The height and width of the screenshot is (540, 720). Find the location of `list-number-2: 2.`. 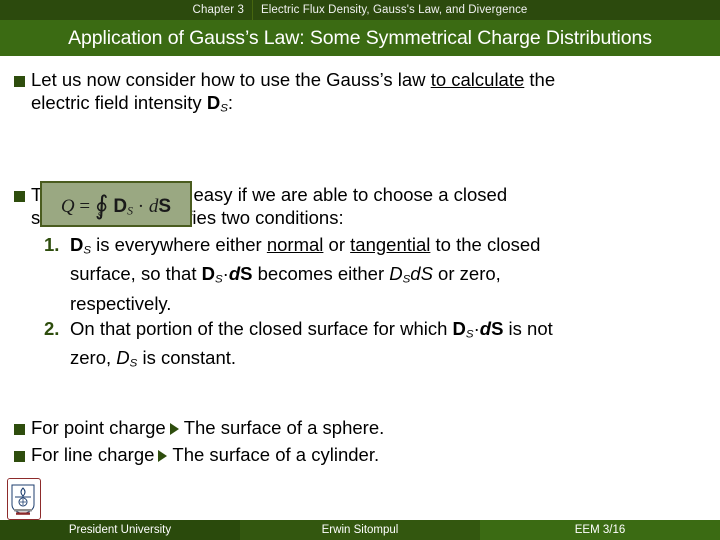

list-number-2: 2. is located at coordinates (52, 328).